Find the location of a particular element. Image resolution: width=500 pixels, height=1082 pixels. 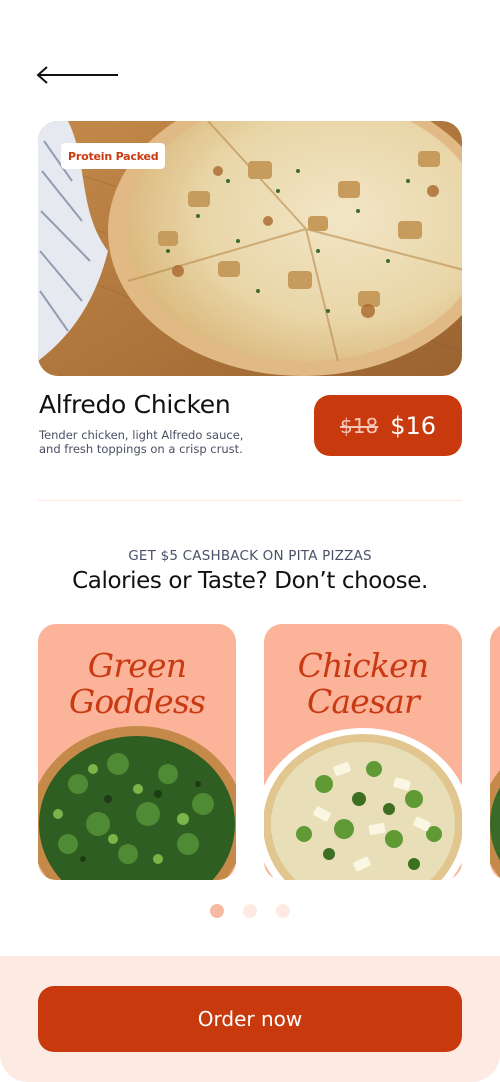

carousel-dots is located at coordinates (250, 911).